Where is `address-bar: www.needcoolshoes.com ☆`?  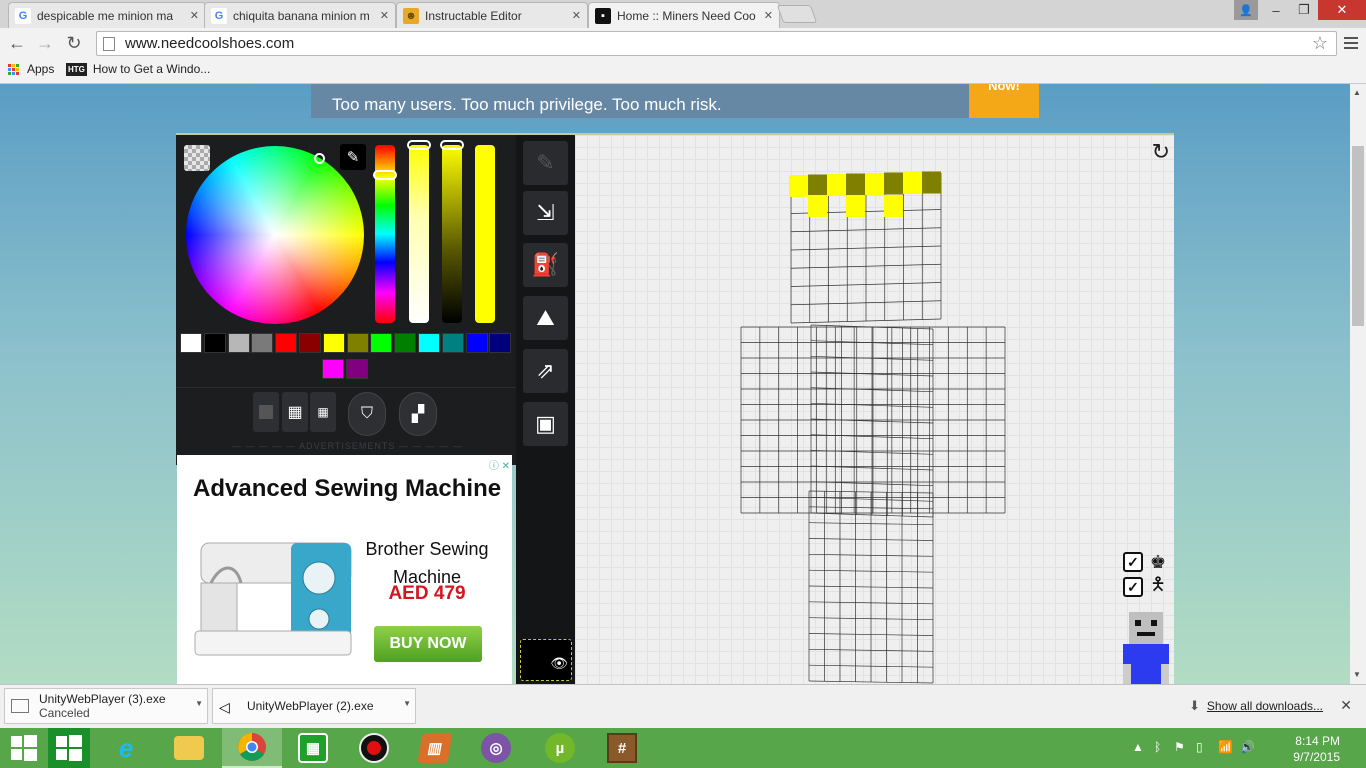 address-bar: www.needcoolshoes.com ☆ is located at coordinates (716, 43).